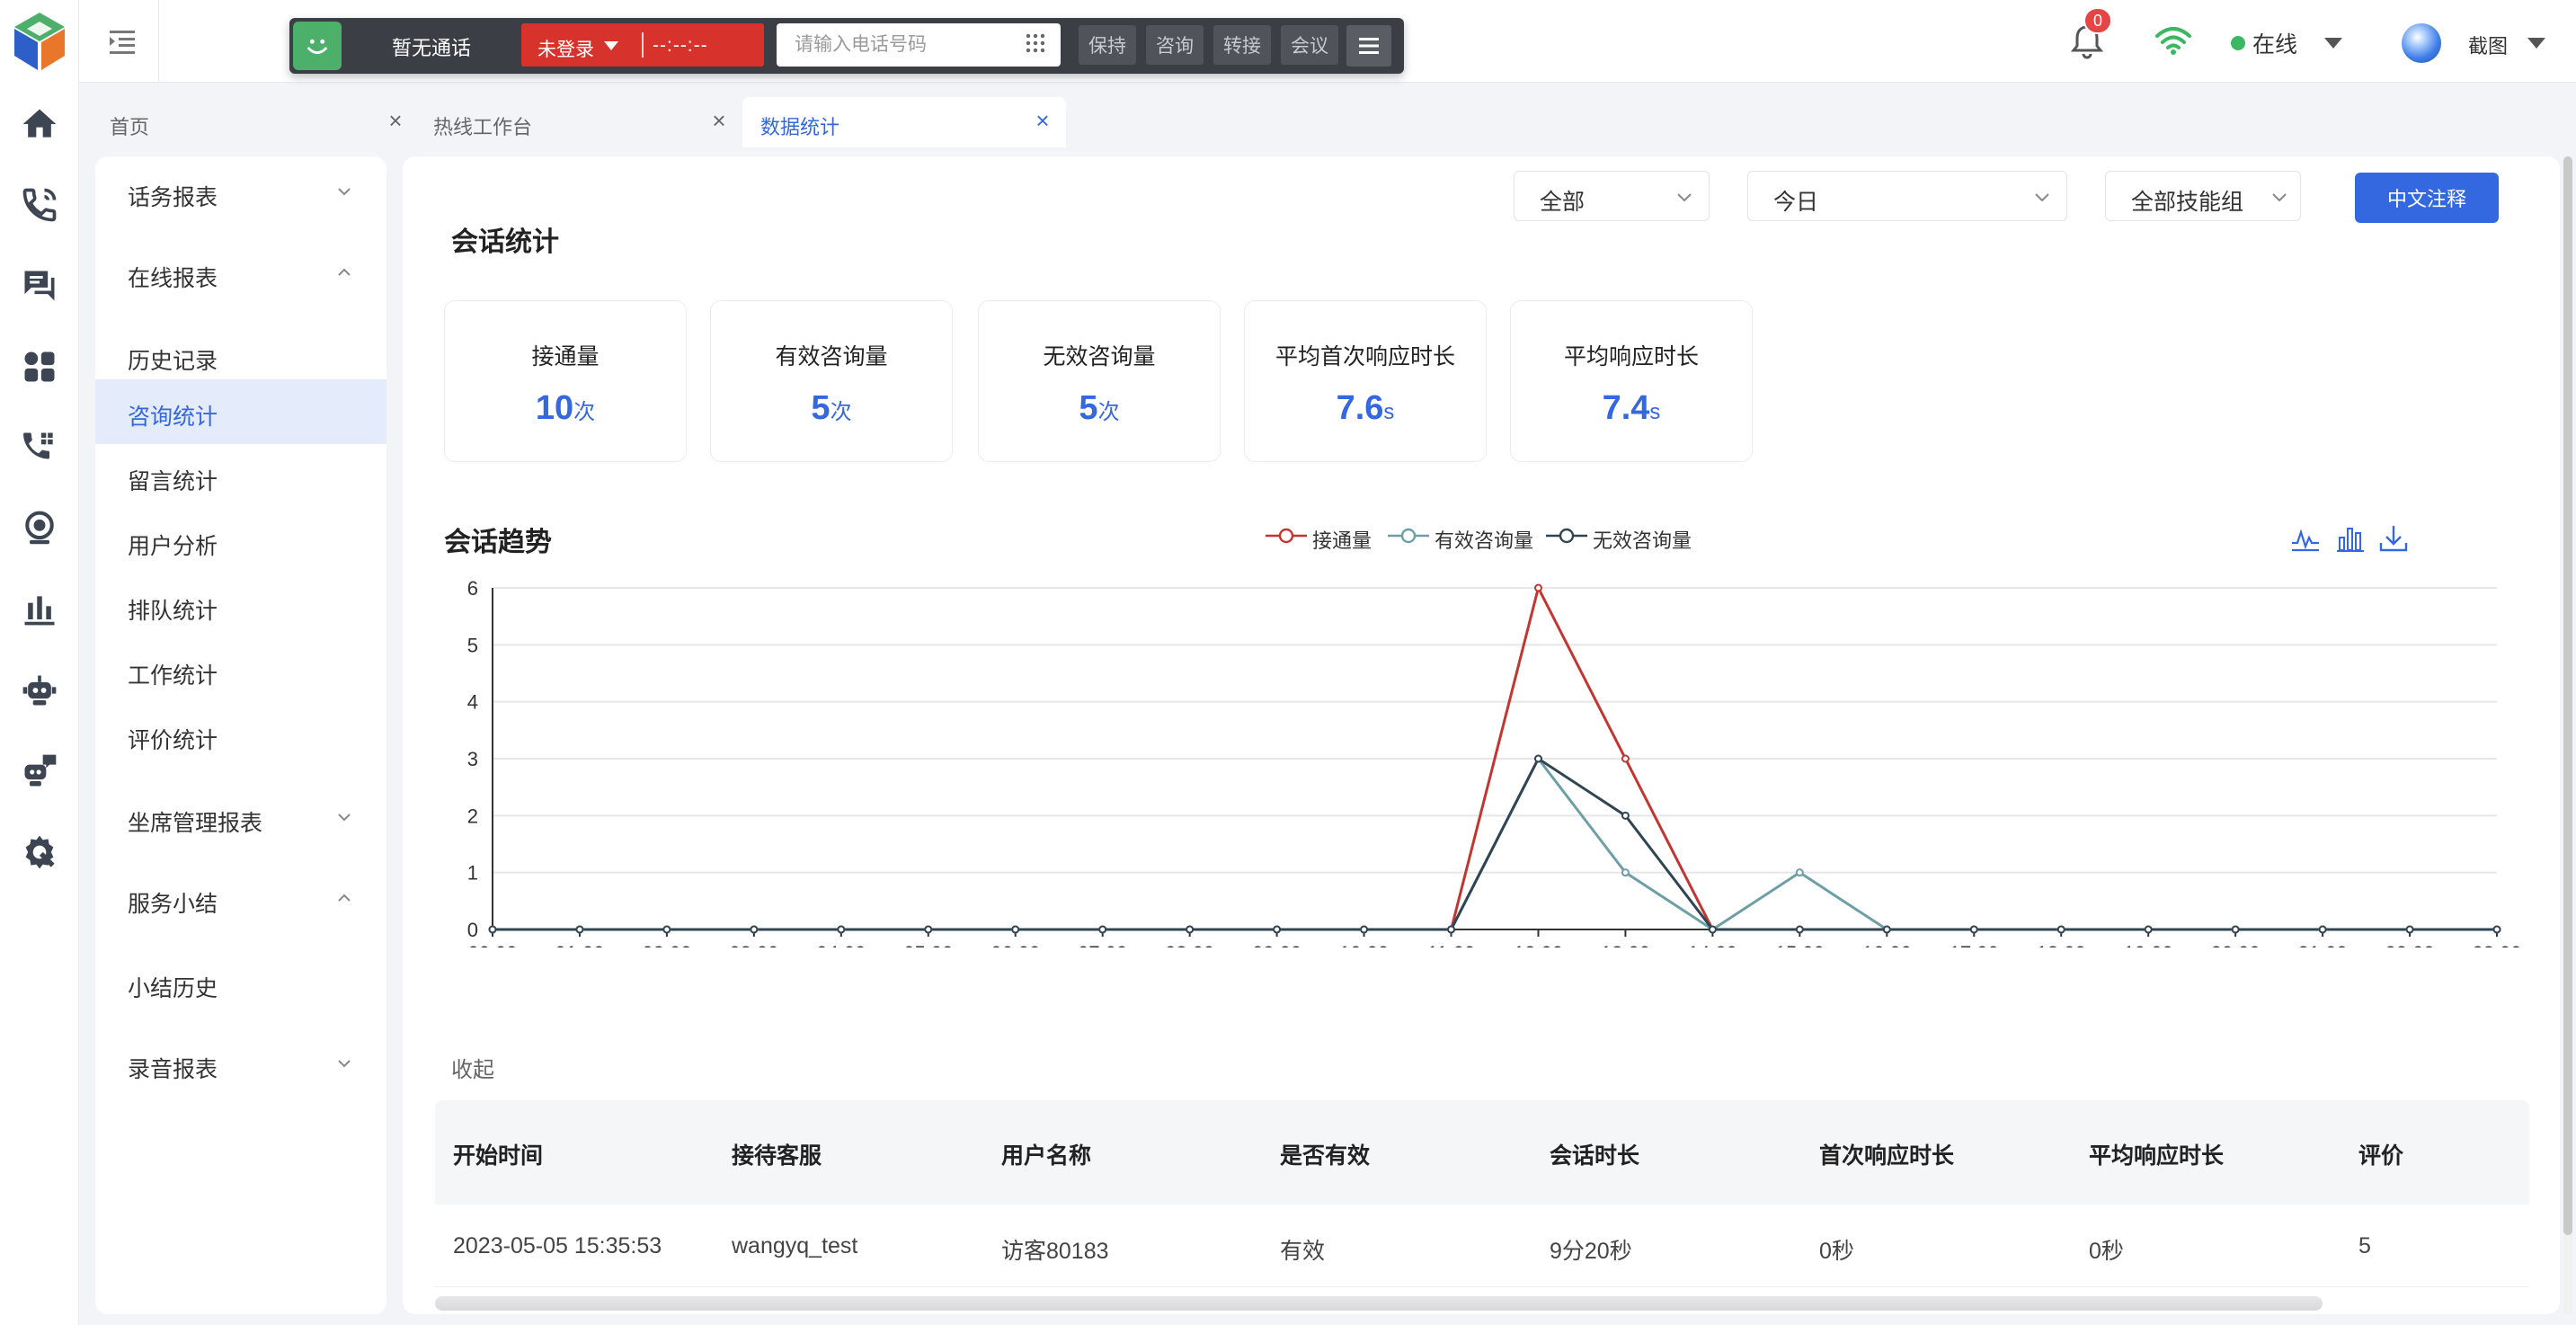 This screenshot has width=2576, height=1325. What do you see at coordinates (1365, 408) in the screenshot?
I see `stat-card-value-wrap: 7.6s` at bounding box center [1365, 408].